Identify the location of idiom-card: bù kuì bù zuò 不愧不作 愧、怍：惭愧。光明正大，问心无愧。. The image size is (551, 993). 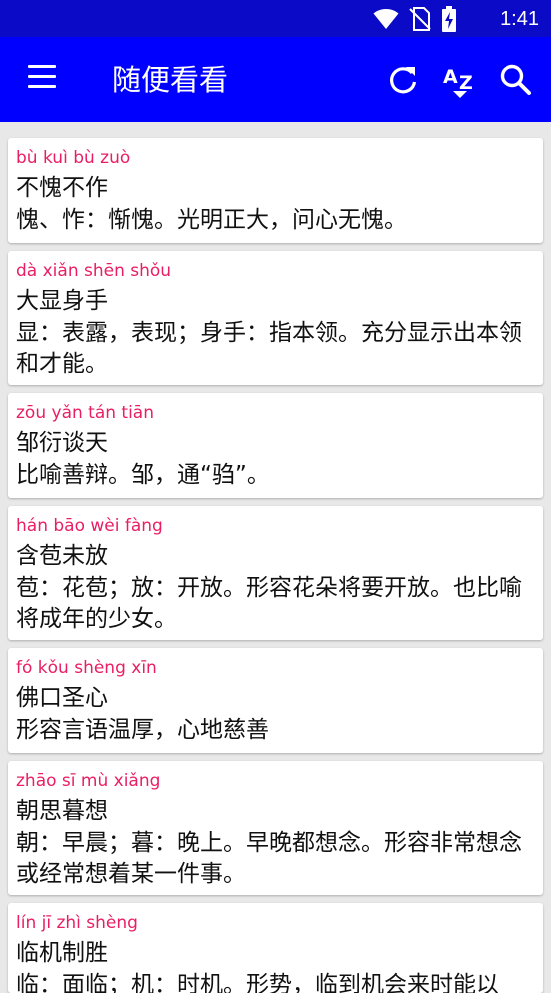
(275, 190).